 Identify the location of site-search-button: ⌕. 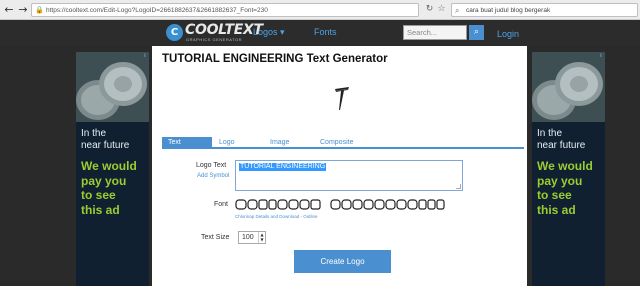
(476, 32).